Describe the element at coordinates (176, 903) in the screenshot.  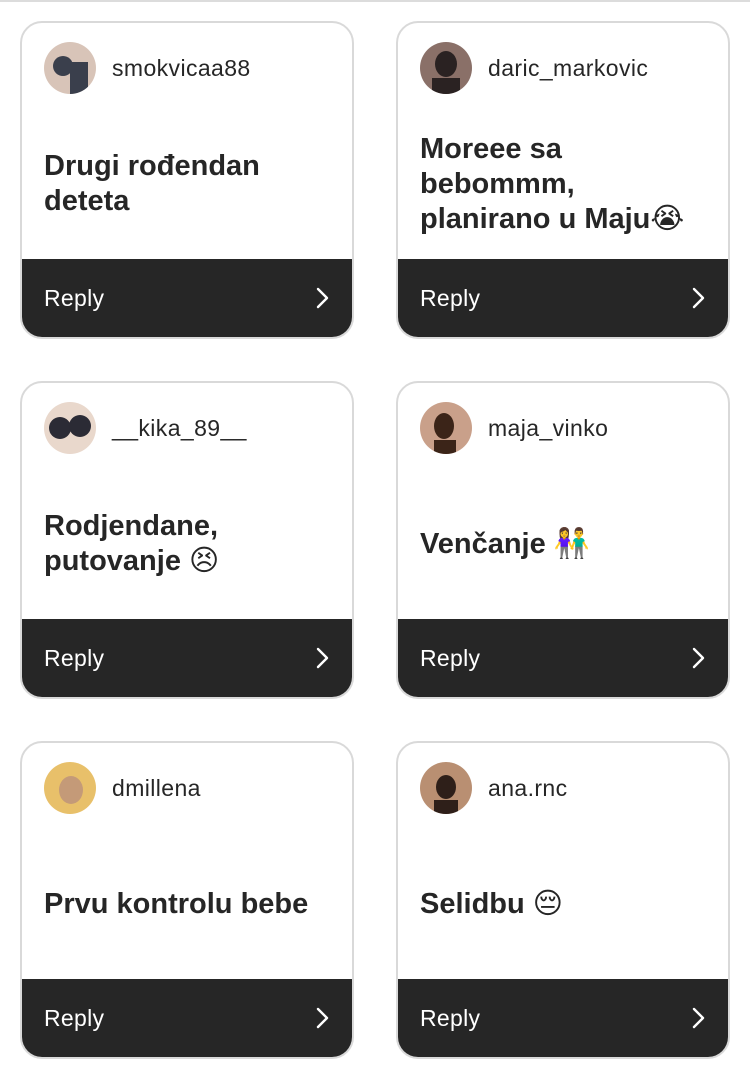
I see `response-text: Prvu kontrolu bebe` at that location.